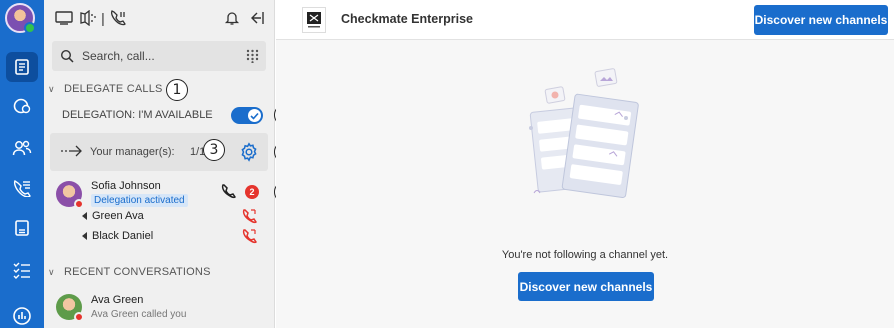 This screenshot has height=328, width=894. I want to click on dialpad-icon, so click(252, 56).